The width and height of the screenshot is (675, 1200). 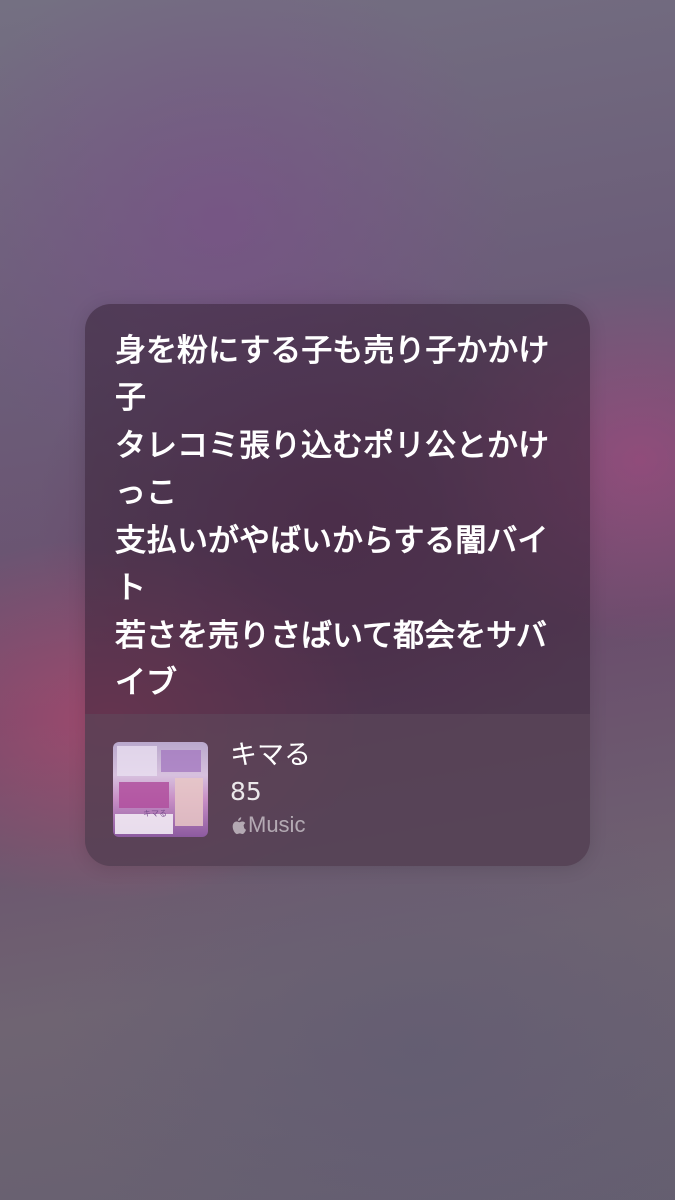 I want to click on service-label: Music, so click(x=277, y=824).